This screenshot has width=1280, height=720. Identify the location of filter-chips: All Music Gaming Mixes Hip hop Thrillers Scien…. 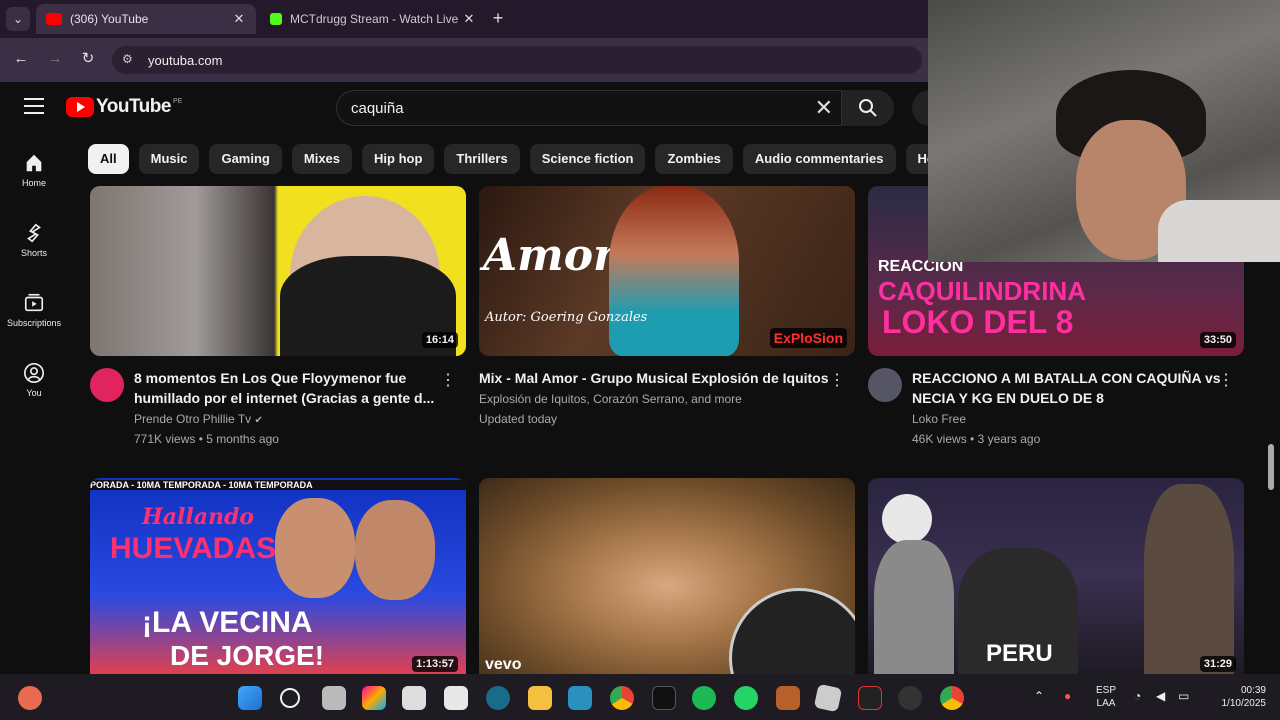
(509, 160).